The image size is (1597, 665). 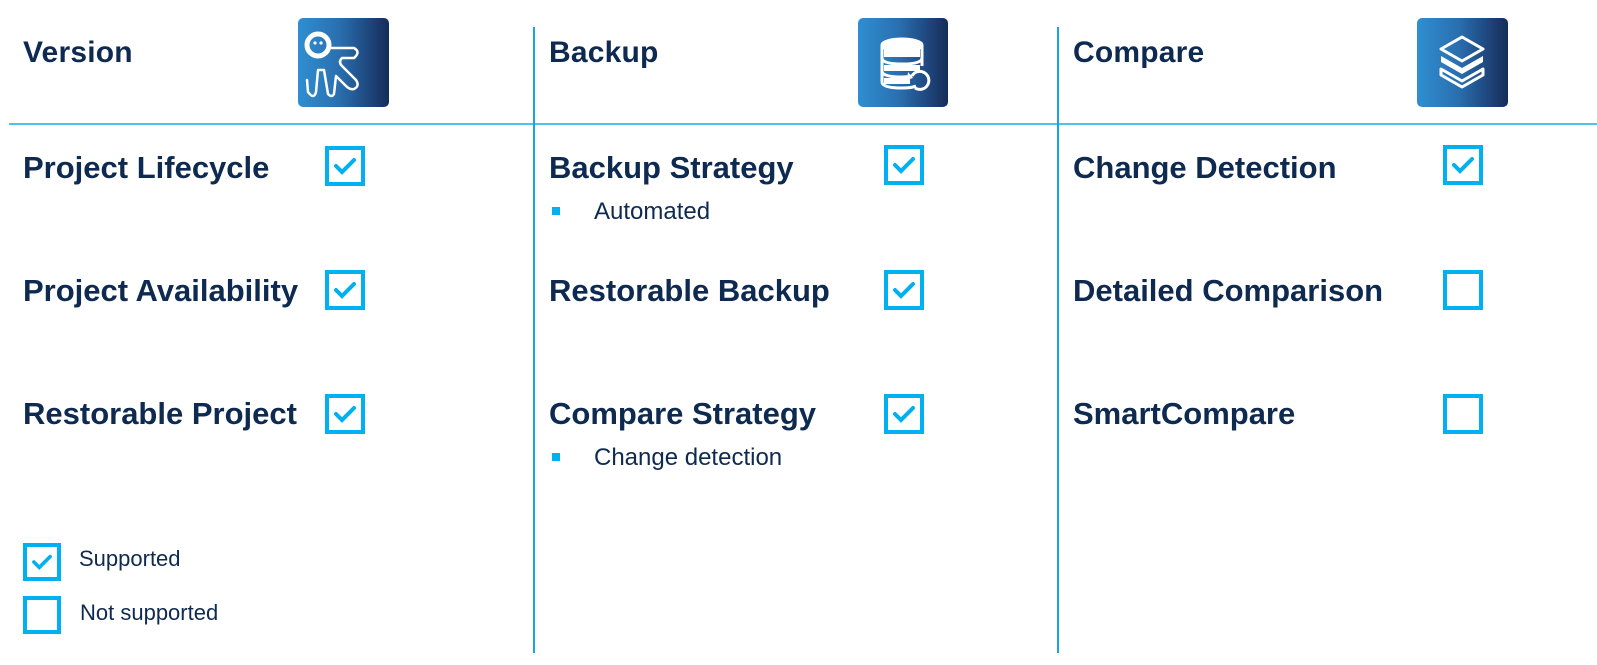 What do you see at coordinates (683, 413) in the screenshot?
I see `feature-label: Compare Strategy` at bounding box center [683, 413].